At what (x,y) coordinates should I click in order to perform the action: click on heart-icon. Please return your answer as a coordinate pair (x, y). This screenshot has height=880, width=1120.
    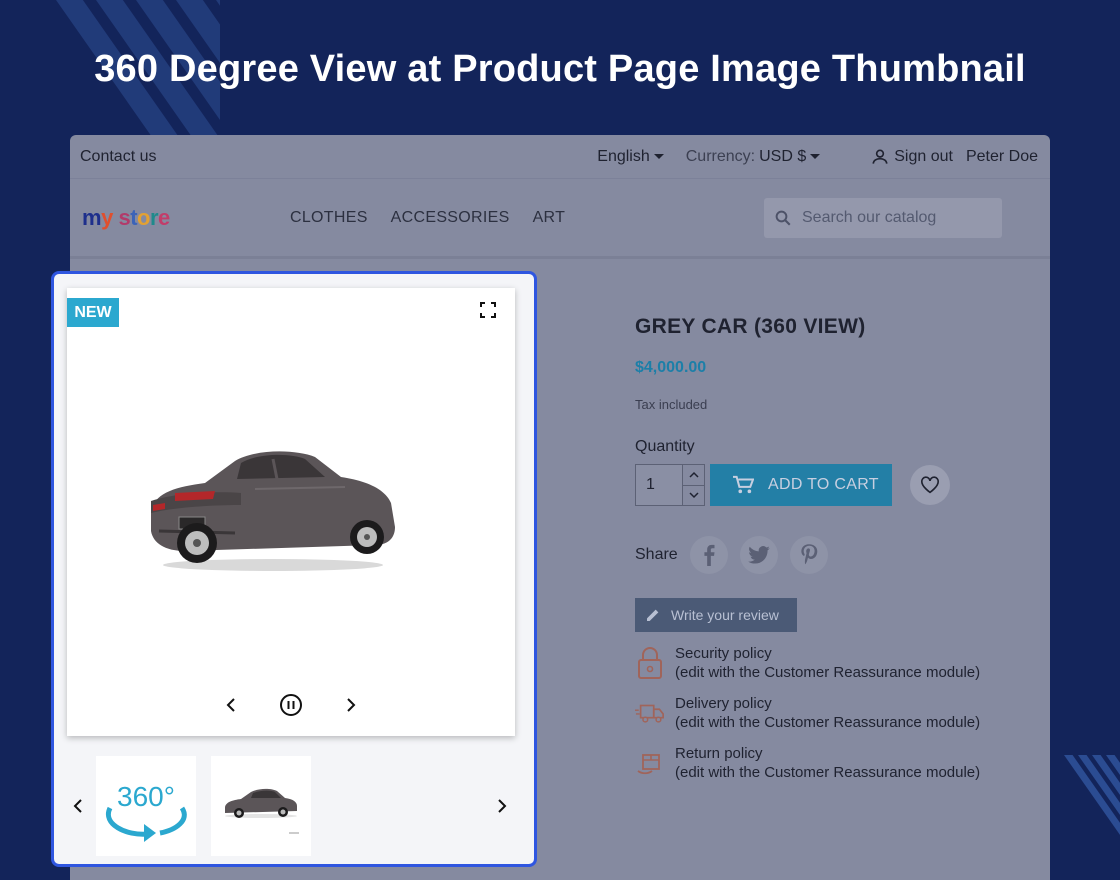
    Looking at the image, I should click on (930, 485).